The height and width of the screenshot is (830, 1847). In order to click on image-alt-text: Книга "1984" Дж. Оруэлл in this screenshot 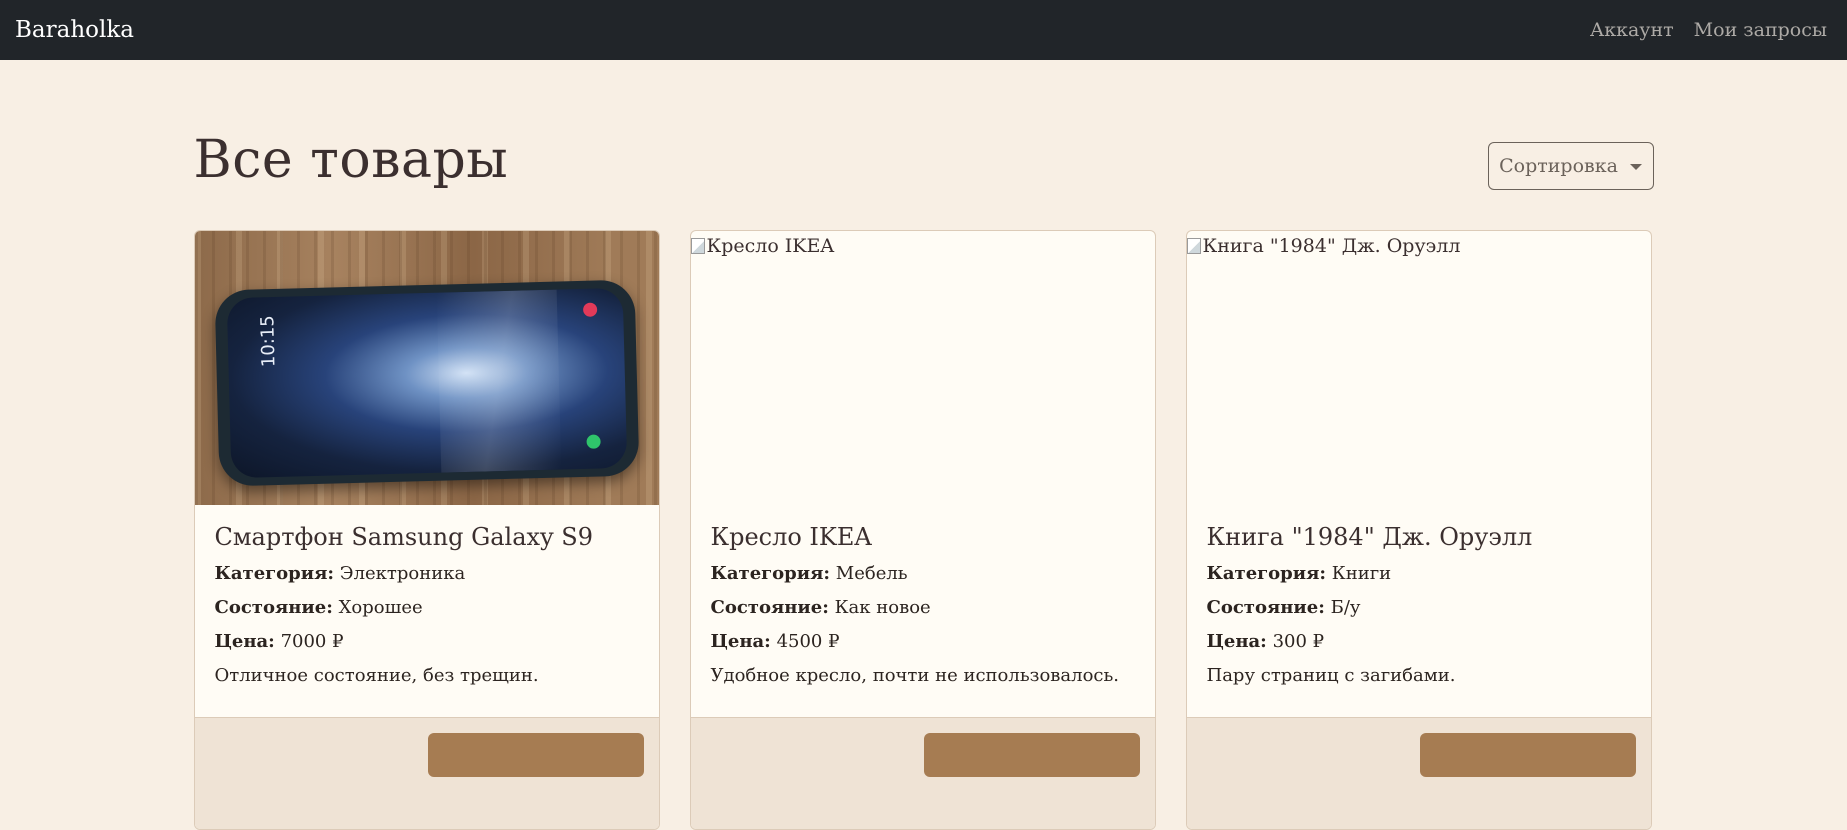, I will do `click(1323, 246)`.